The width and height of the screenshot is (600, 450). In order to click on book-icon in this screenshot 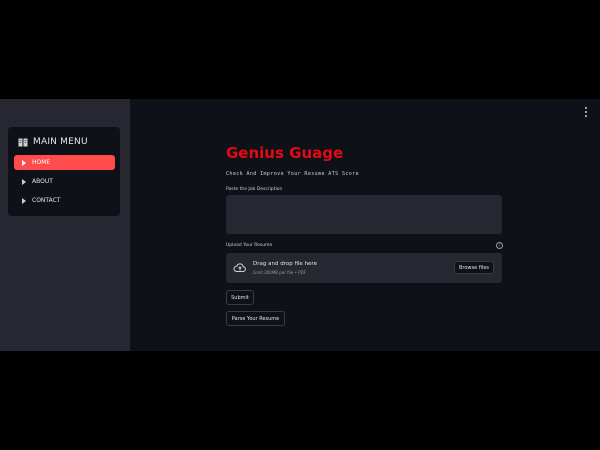, I will do `click(23, 142)`.